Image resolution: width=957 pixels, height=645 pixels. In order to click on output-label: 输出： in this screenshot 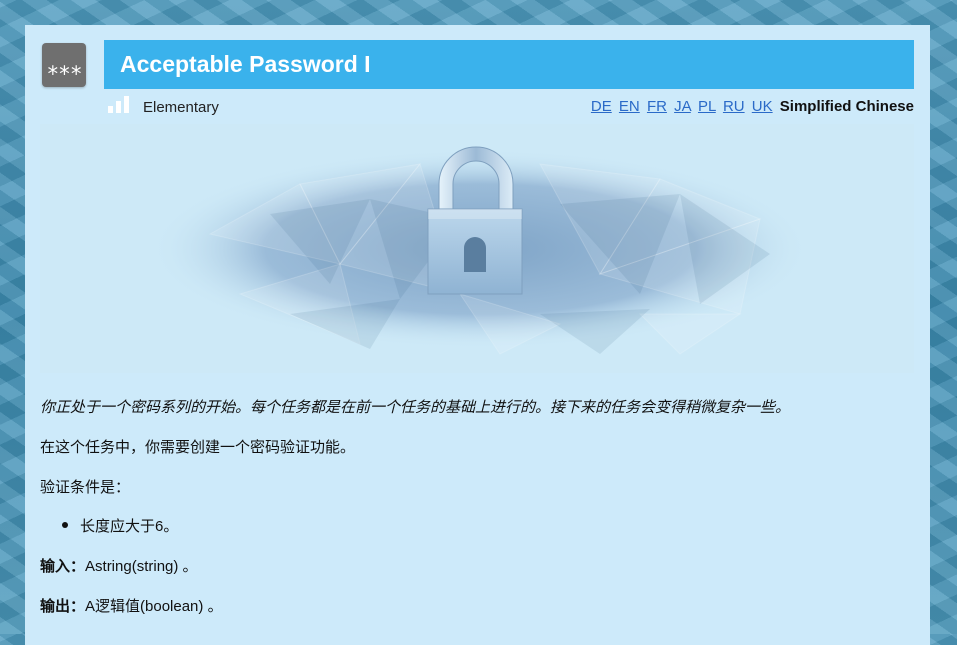, I will do `click(63, 606)`.